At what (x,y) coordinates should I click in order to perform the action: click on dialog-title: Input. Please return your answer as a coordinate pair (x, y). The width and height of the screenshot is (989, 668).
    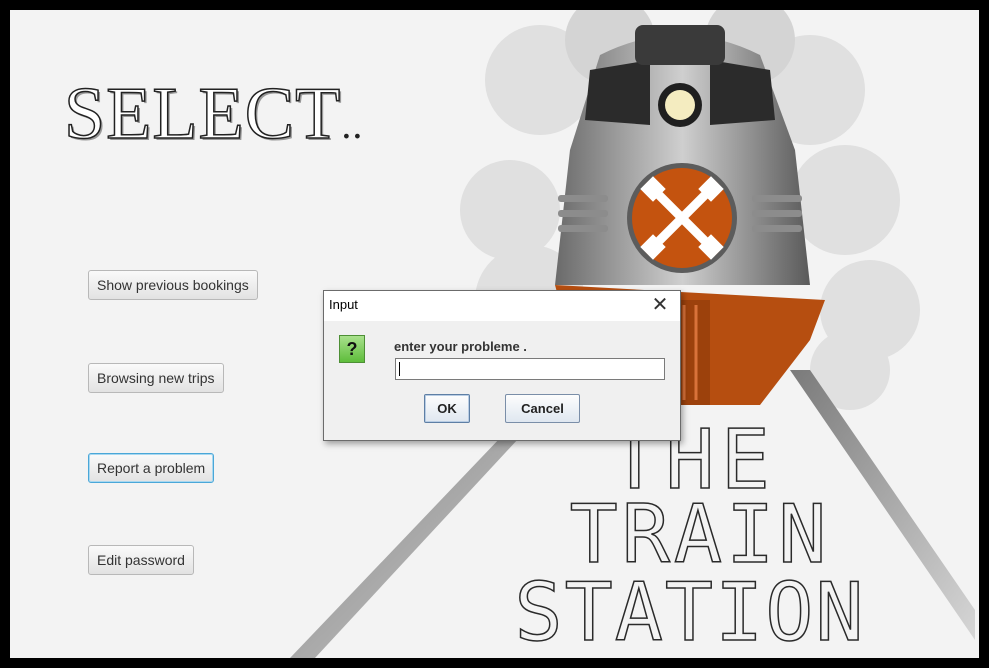
    Looking at the image, I should click on (343, 304).